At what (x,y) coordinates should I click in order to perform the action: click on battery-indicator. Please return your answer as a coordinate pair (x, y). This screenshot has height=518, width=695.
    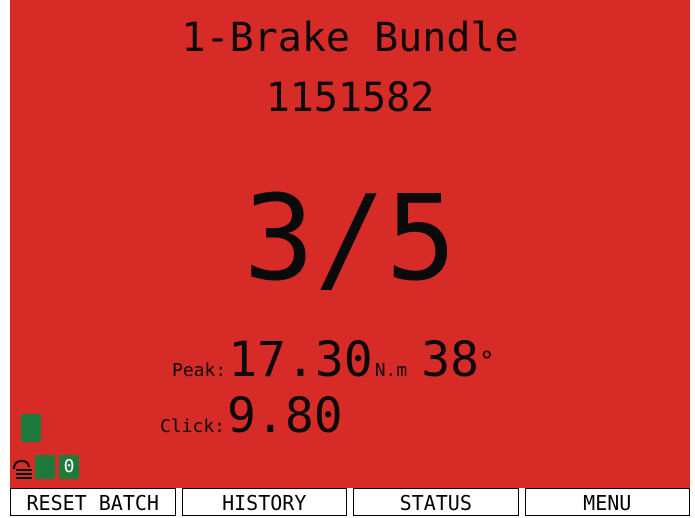
    Looking at the image, I should click on (45, 467).